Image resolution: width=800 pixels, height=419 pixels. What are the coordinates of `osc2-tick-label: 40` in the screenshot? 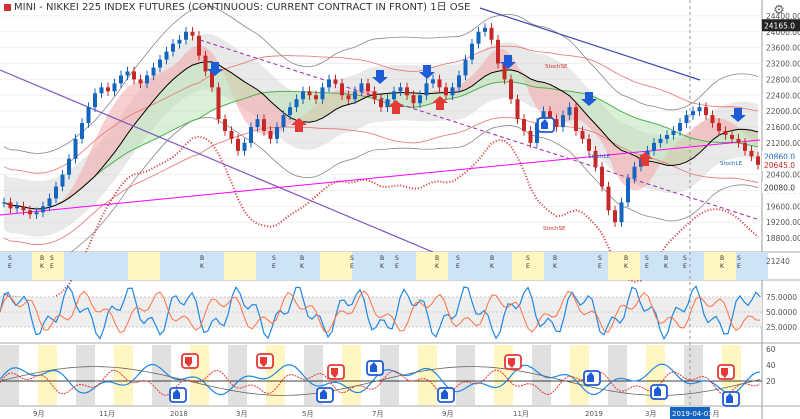 It's located at (771, 365).